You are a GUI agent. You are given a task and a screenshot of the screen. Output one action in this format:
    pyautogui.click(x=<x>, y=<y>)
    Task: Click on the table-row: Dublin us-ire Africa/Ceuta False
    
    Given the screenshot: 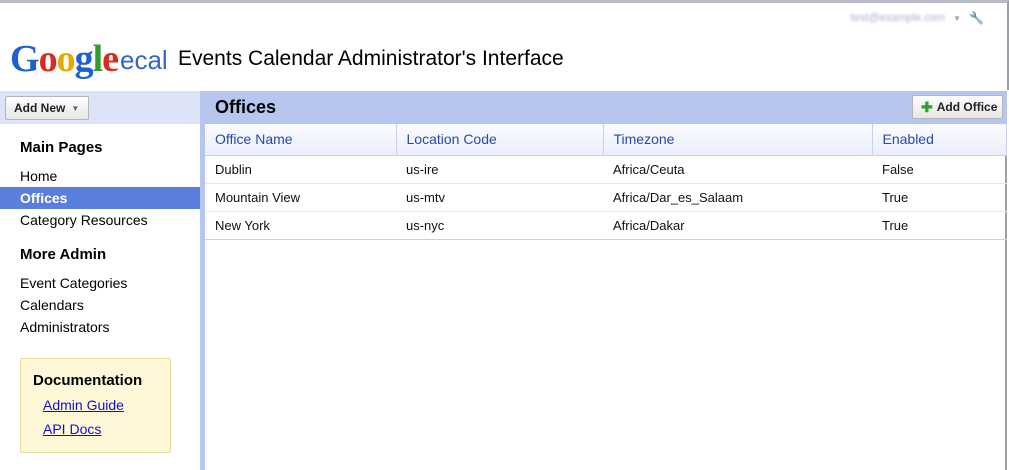 What is the action you would take?
    pyautogui.click(x=606, y=169)
    